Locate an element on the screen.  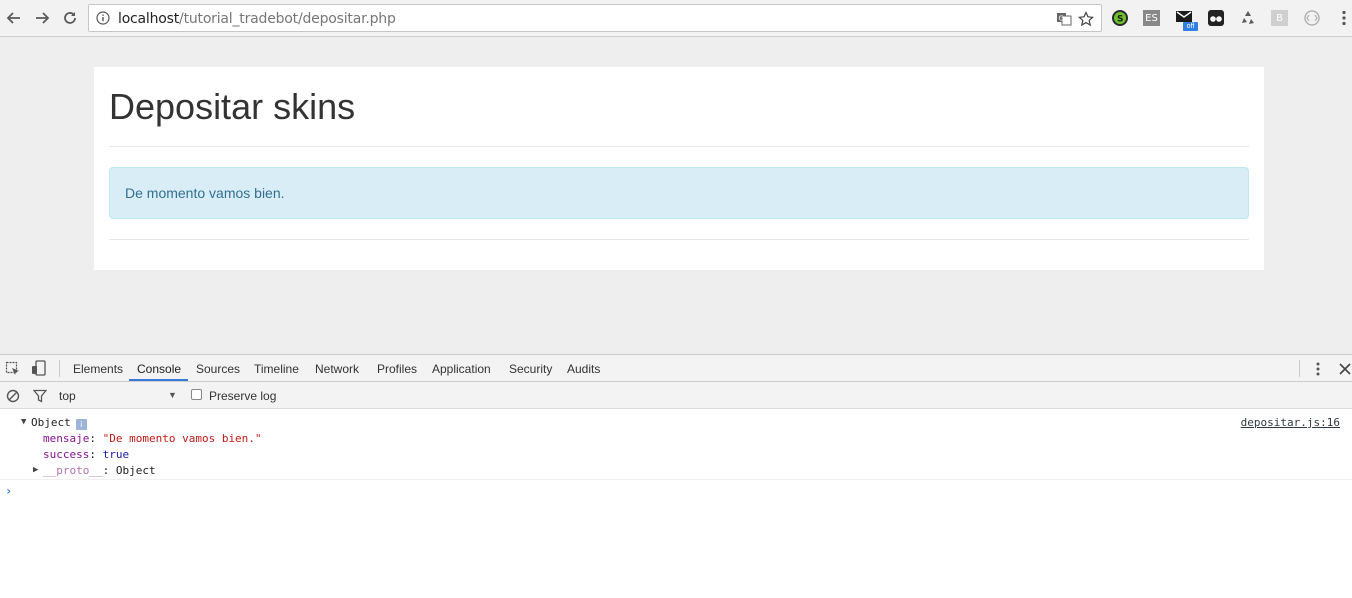
filter-icon is located at coordinates (40, 396).